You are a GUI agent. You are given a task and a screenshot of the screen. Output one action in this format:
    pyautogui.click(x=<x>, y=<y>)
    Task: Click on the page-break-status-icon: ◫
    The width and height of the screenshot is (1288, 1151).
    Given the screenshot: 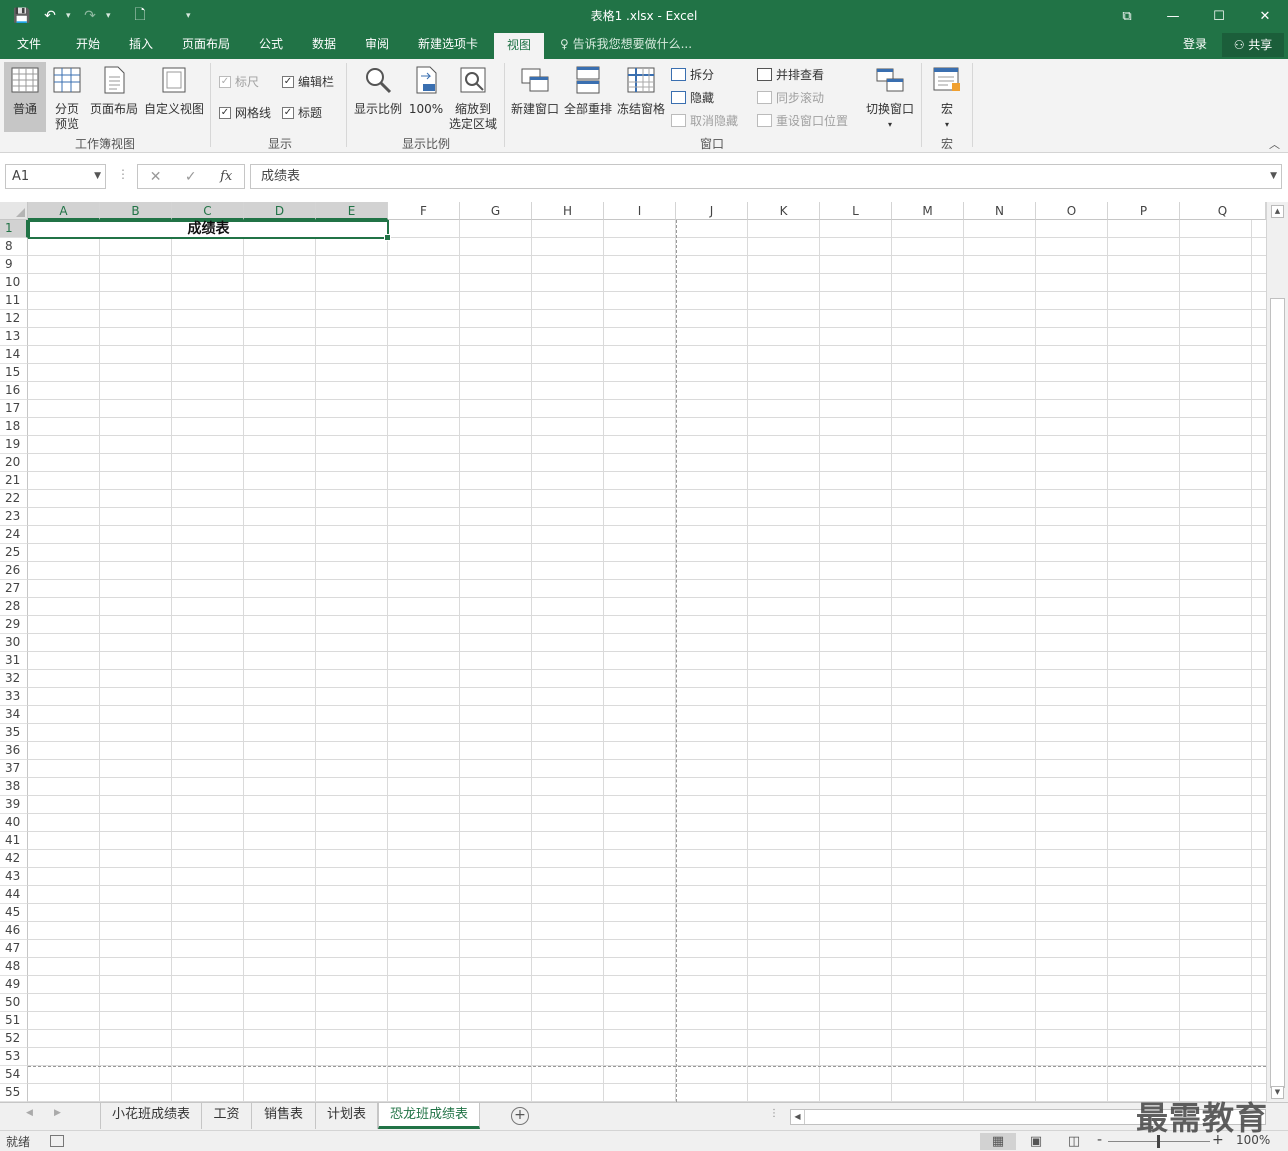 What is the action you would take?
    pyautogui.click(x=1074, y=1141)
    